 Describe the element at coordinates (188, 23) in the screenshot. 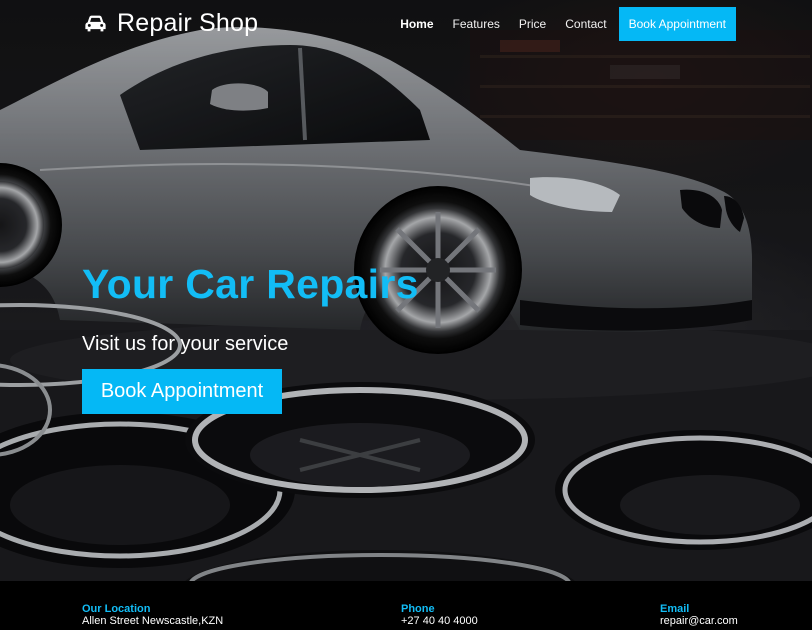

I see `brand-name: Repair Shop` at that location.